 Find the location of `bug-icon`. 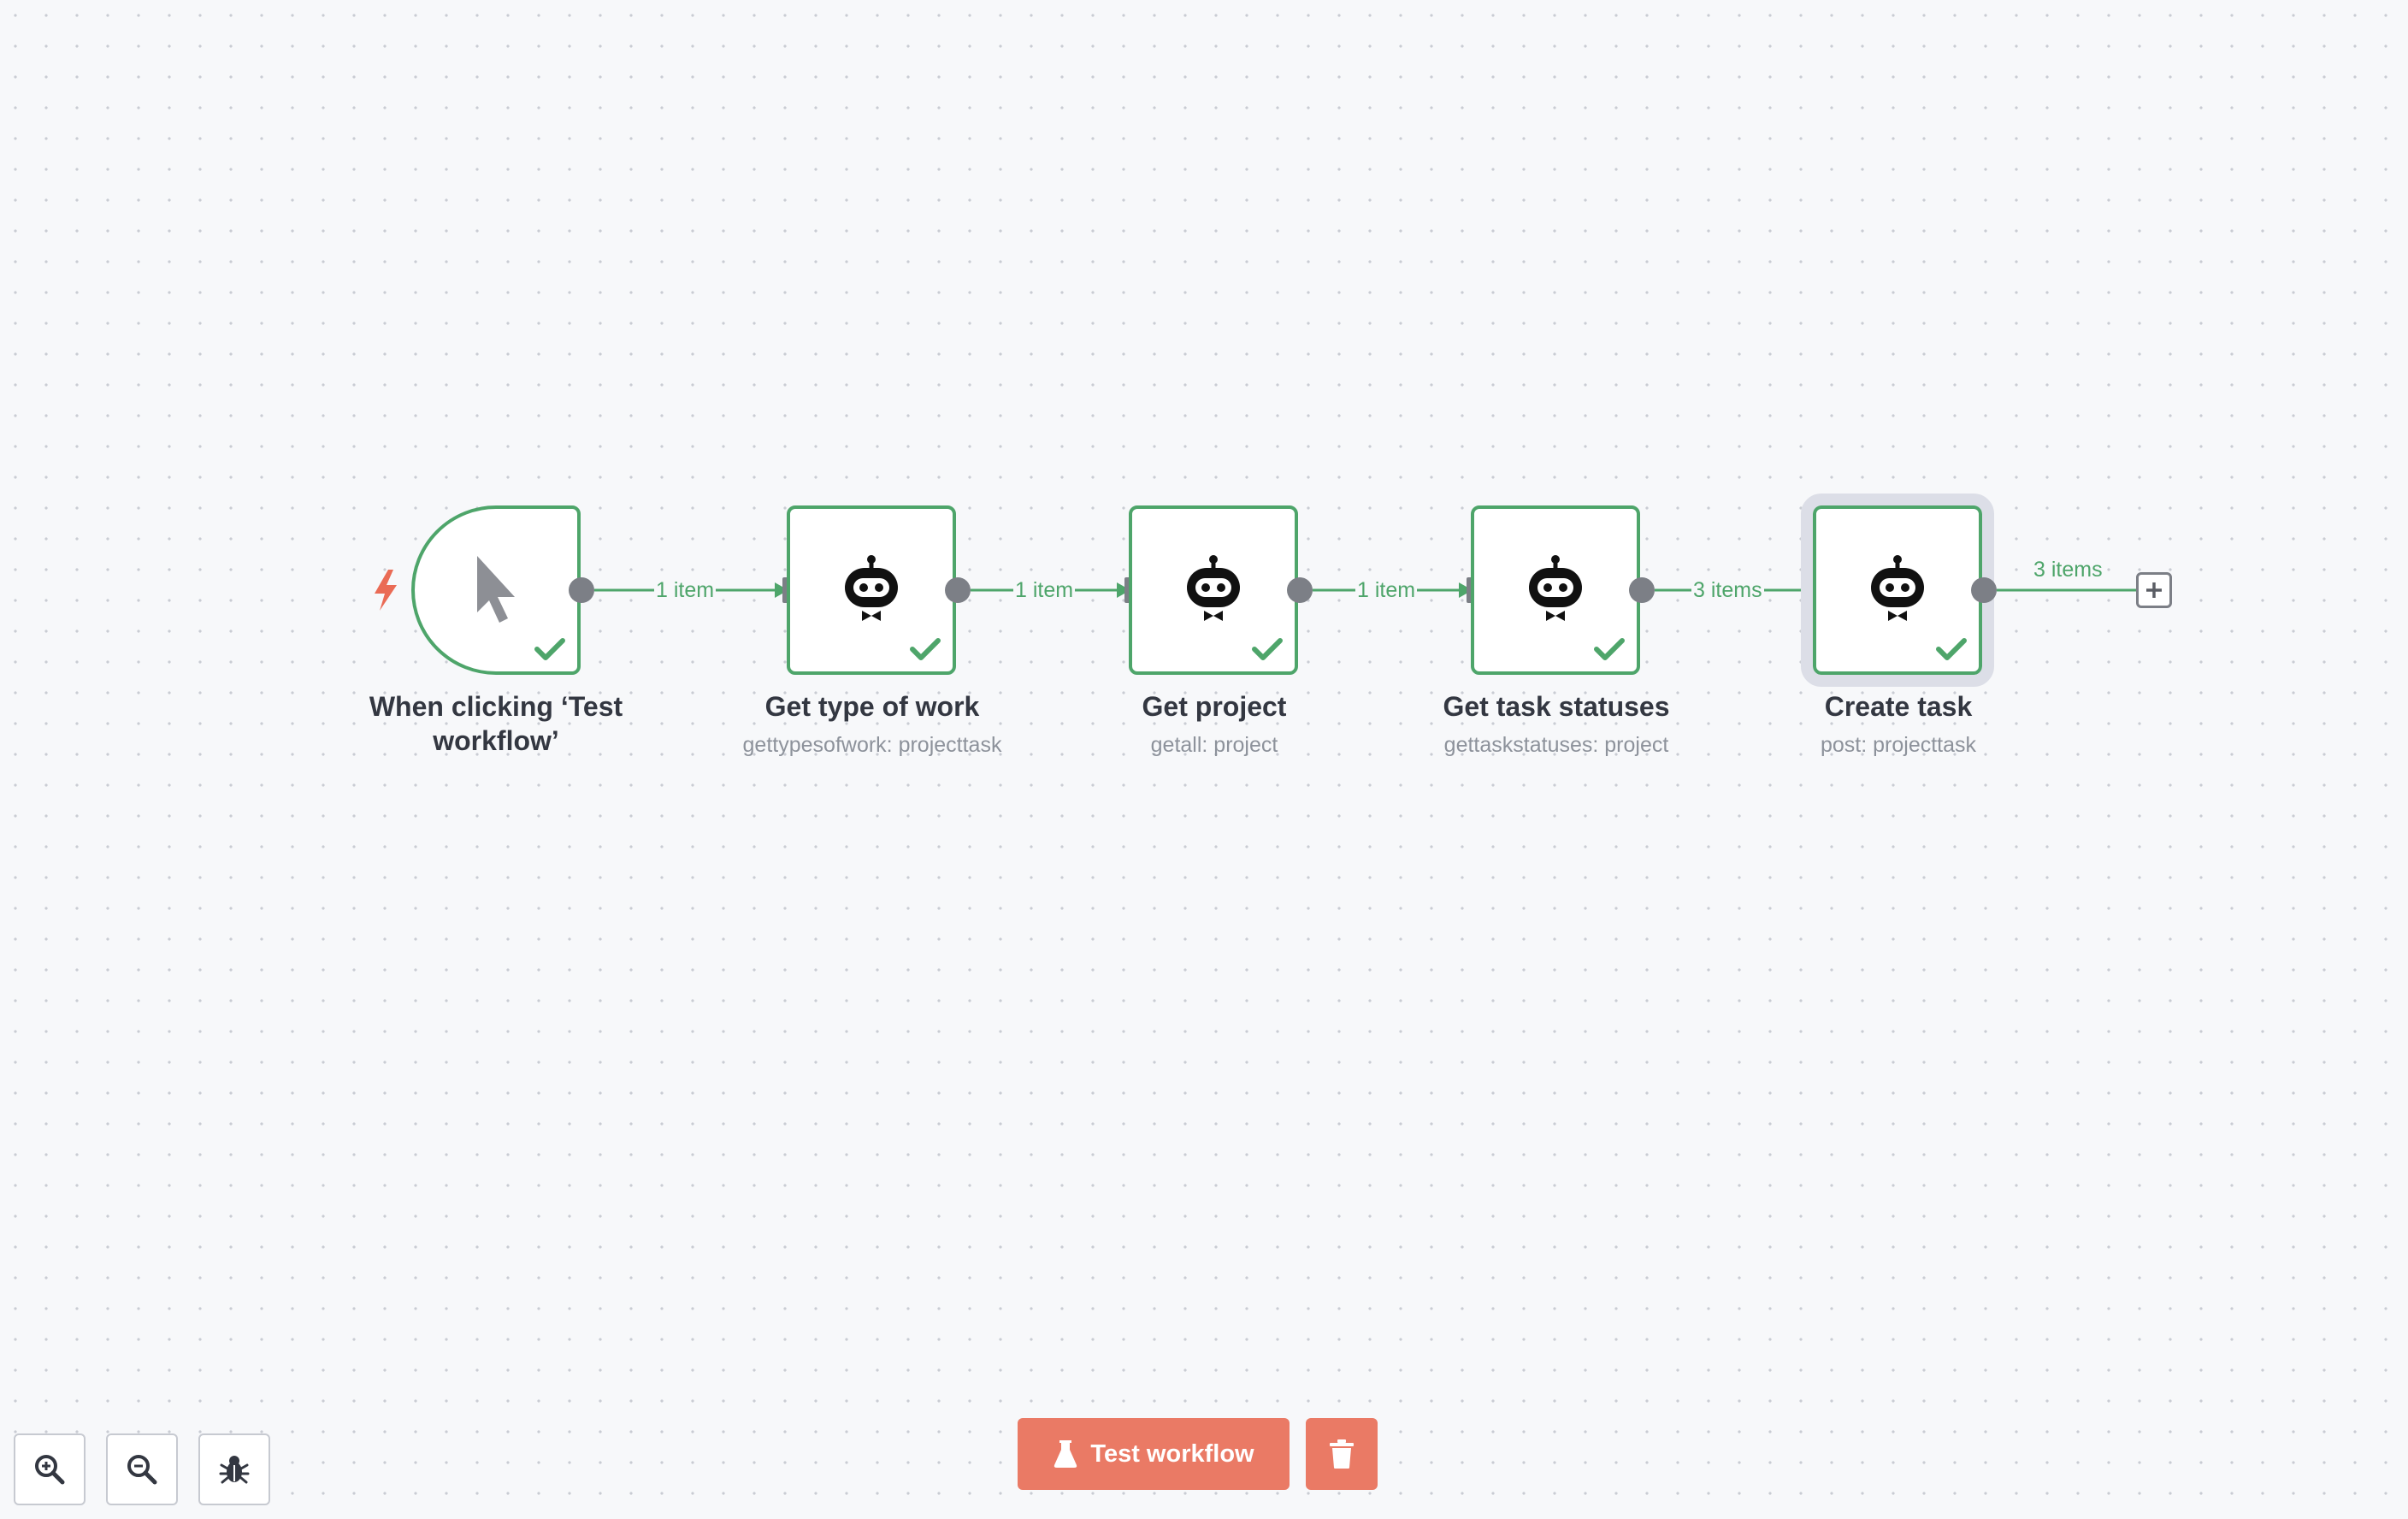

bug-icon is located at coordinates (234, 1470).